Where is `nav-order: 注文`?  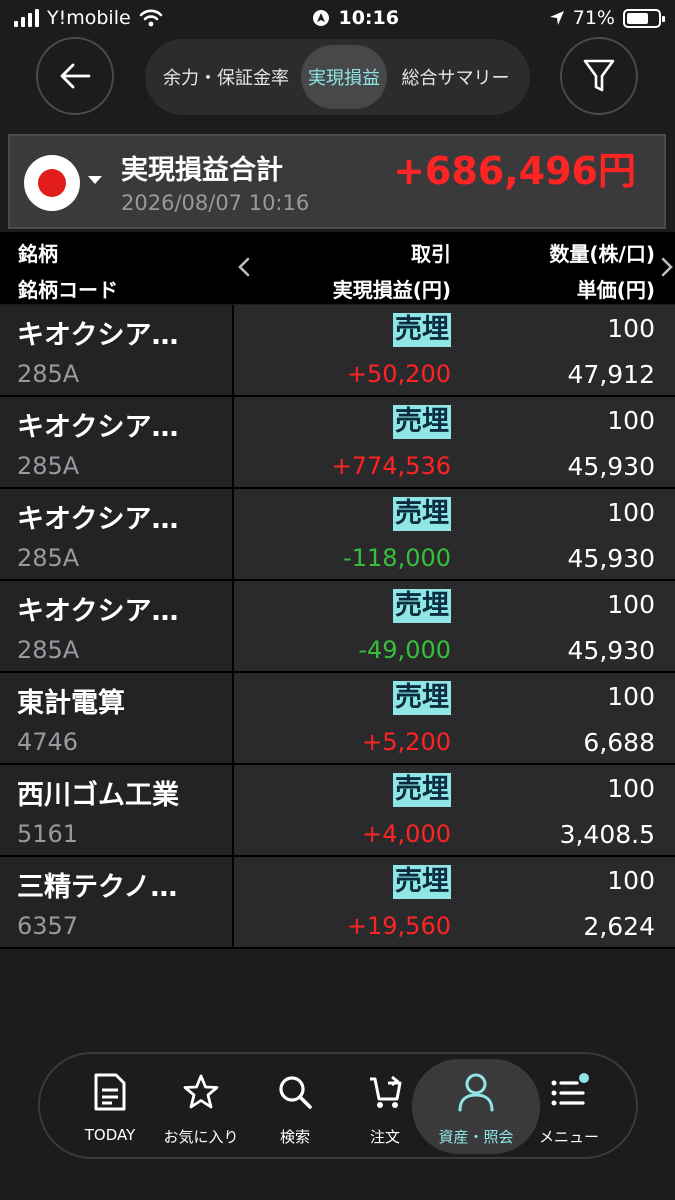 nav-order: 注文 is located at coordinates (385, 1109).